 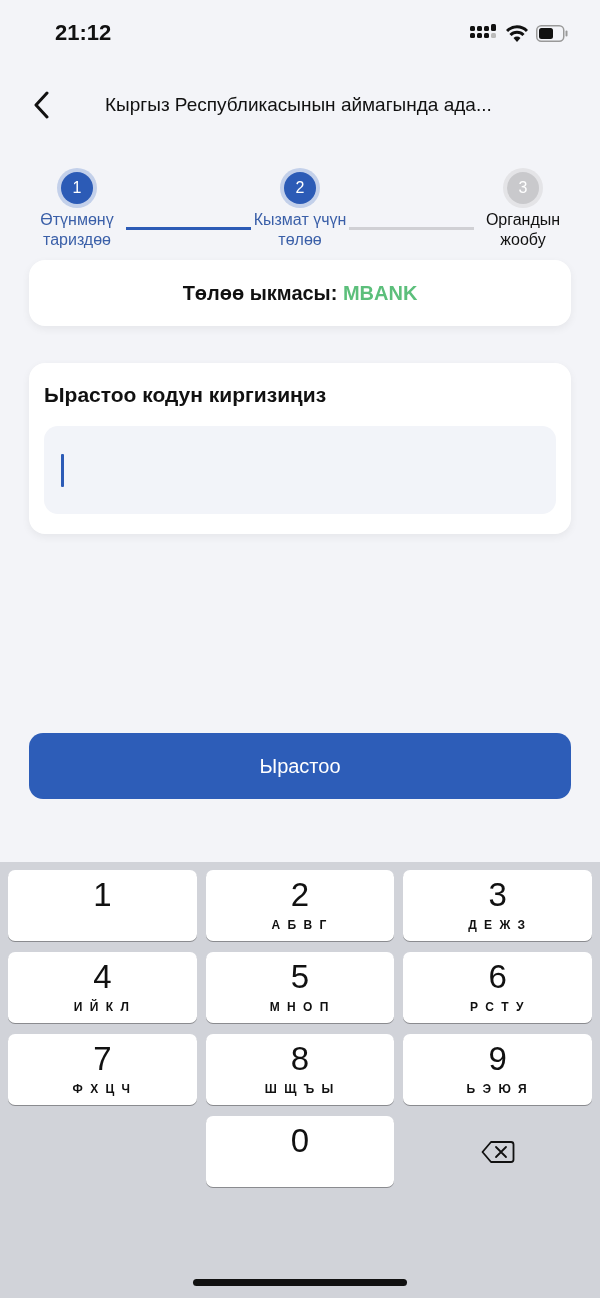 What do you see at coordinates (77, 188) in the screenshot?
I see `step-number: 1` at bounding box center [77, 188].